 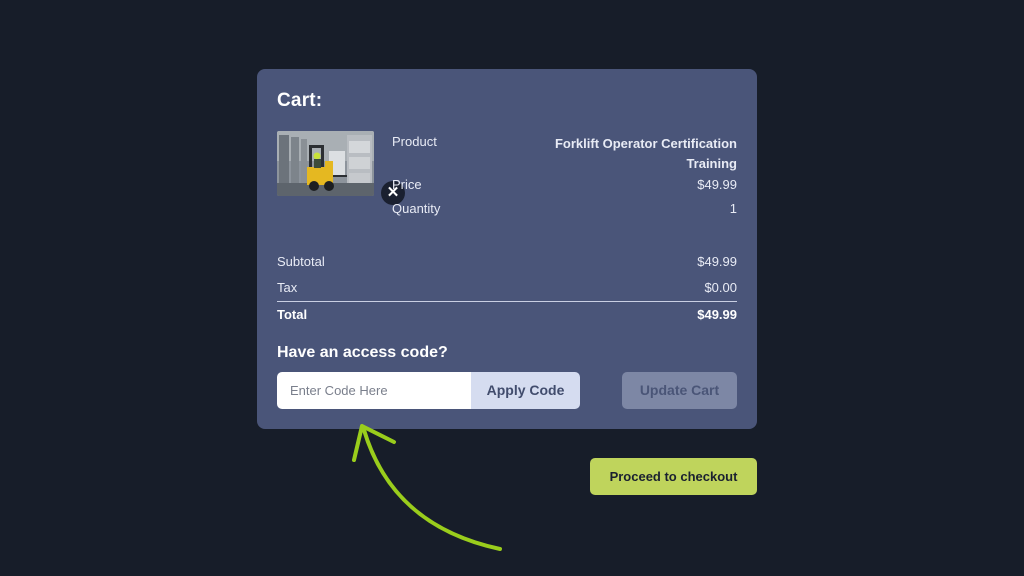 I want to click on price-label: Price, so click(x=407, y=184).